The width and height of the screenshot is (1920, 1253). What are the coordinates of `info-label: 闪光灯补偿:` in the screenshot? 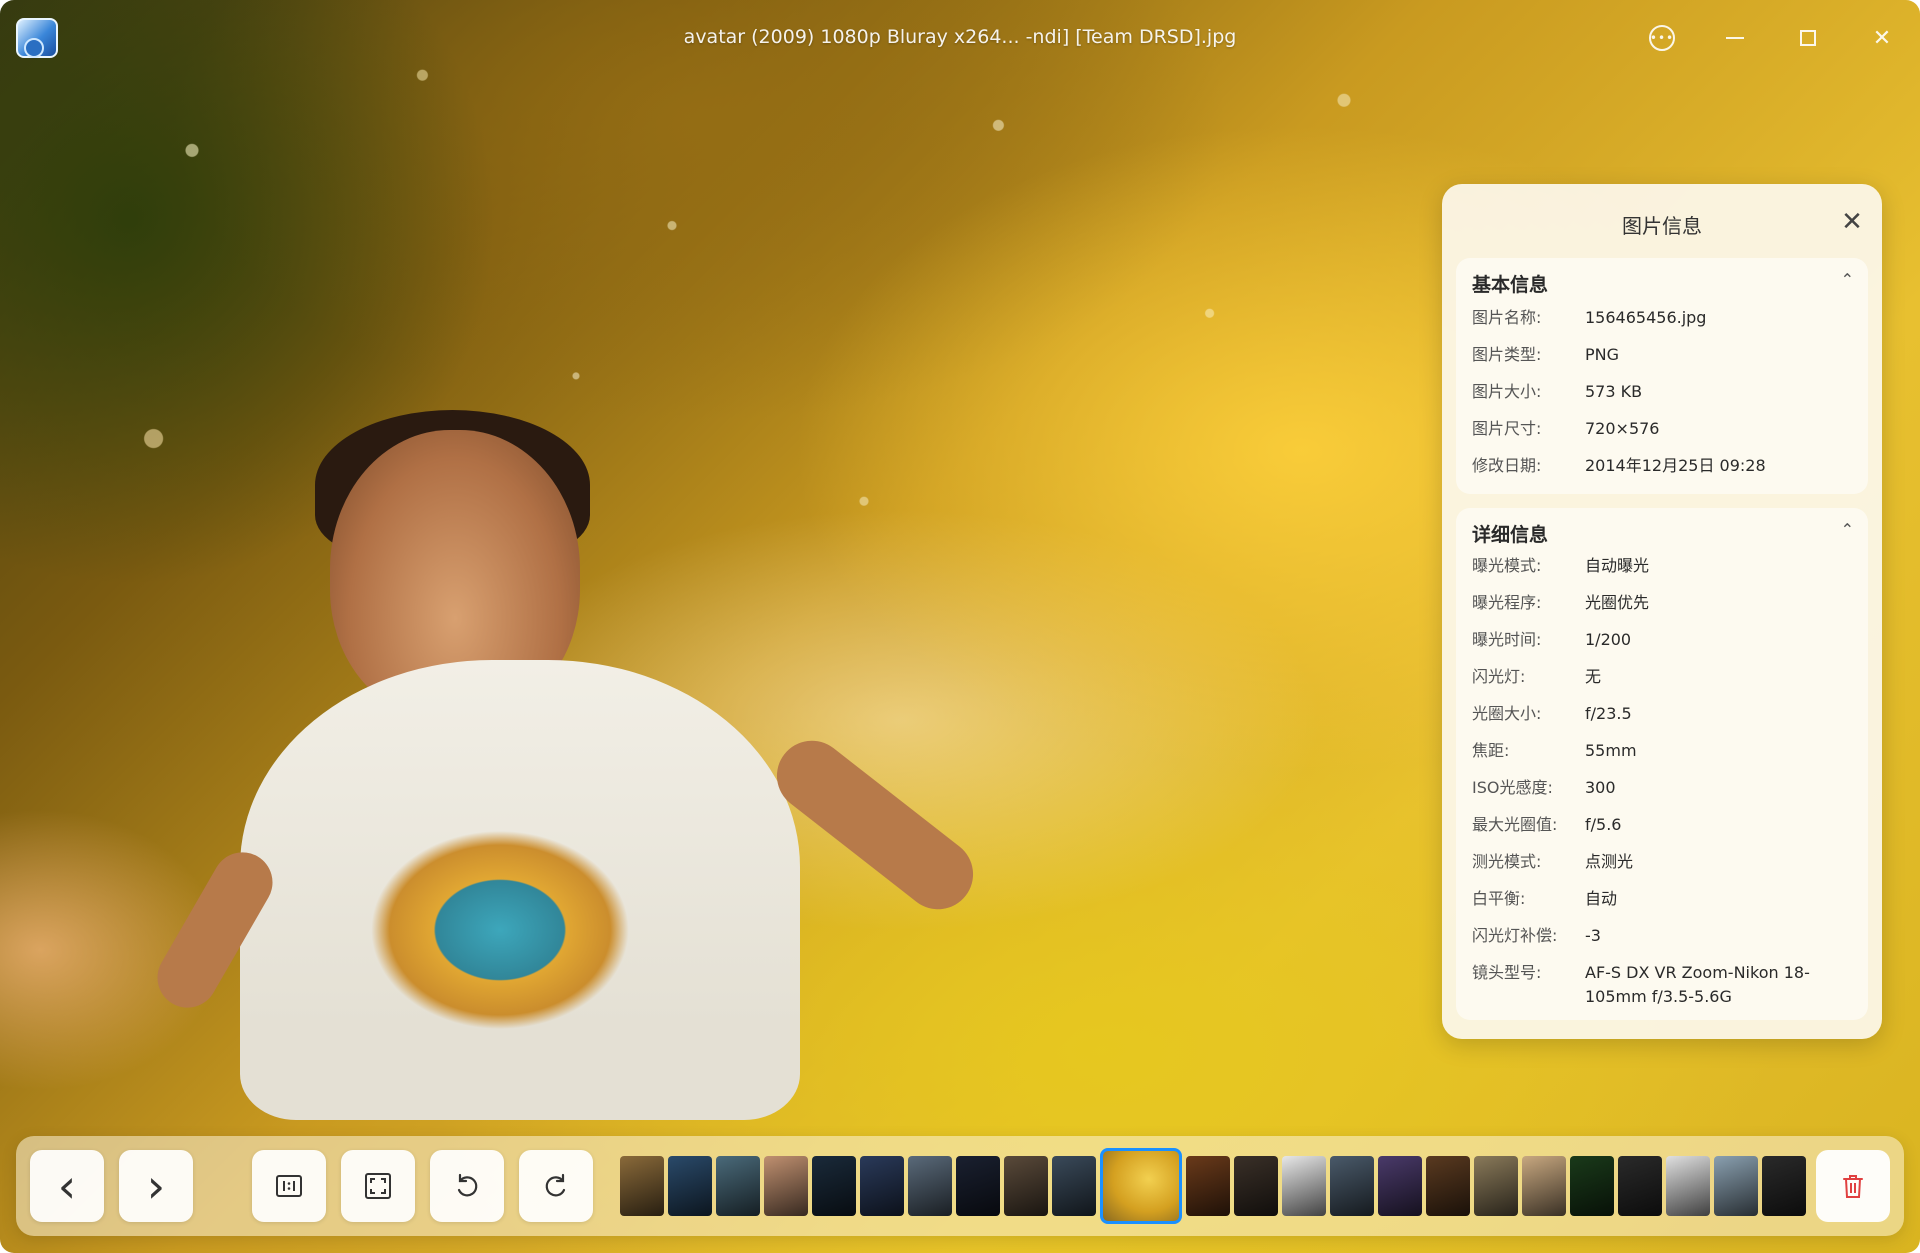 It's located at (1515, 935).